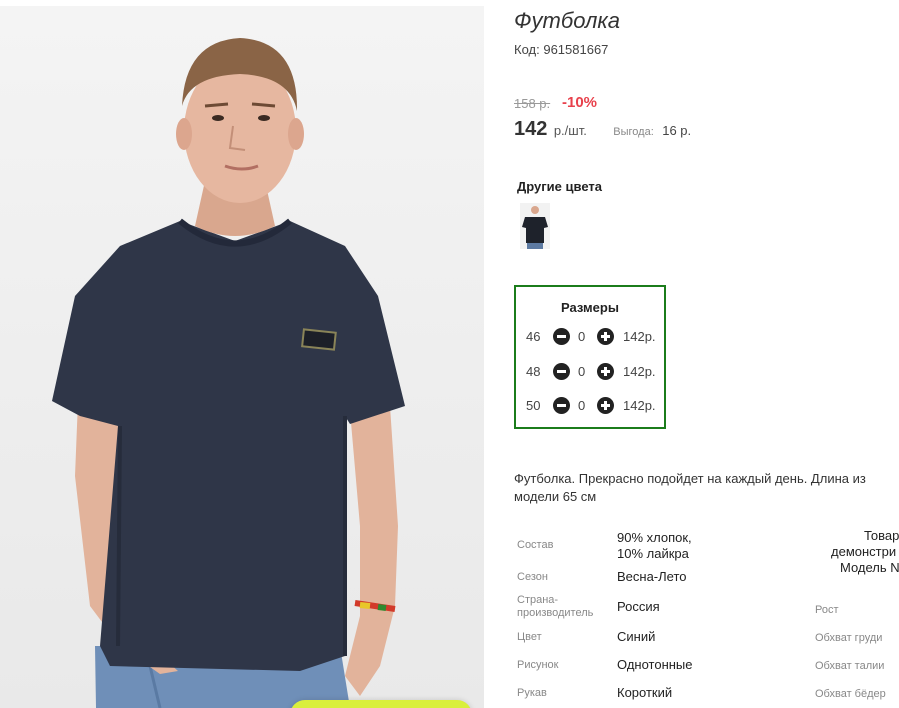 This screenshot has height=708, width=899. I want to click on spec-value-pattern: Однотонные, so click(655, 664).